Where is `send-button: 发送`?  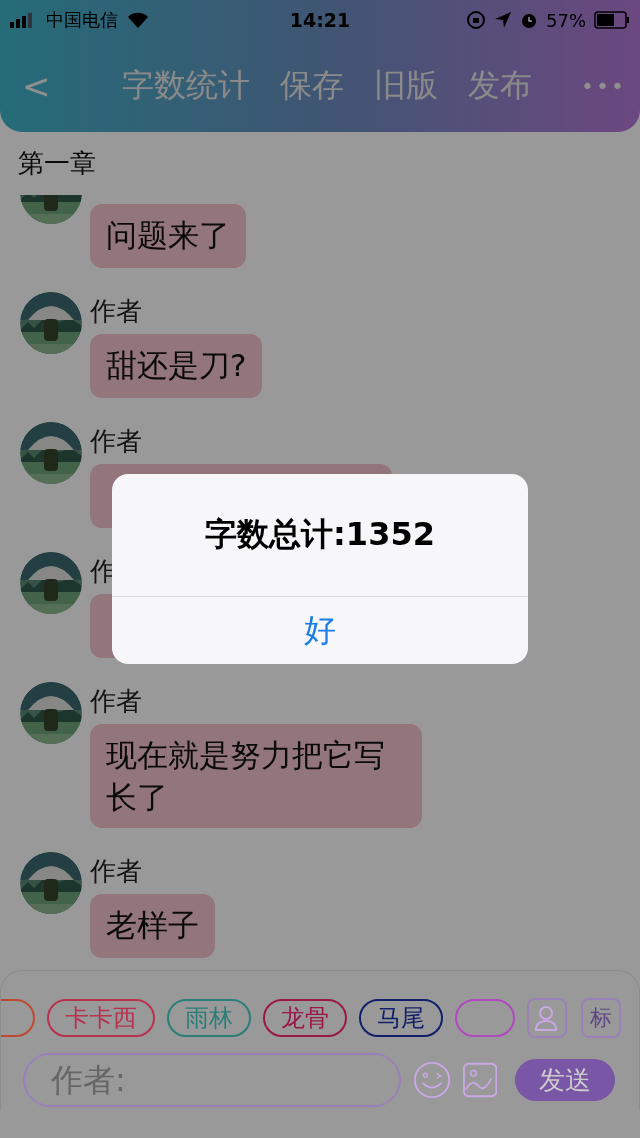 send-button: 发送 is located at coordinates (565, 1080).